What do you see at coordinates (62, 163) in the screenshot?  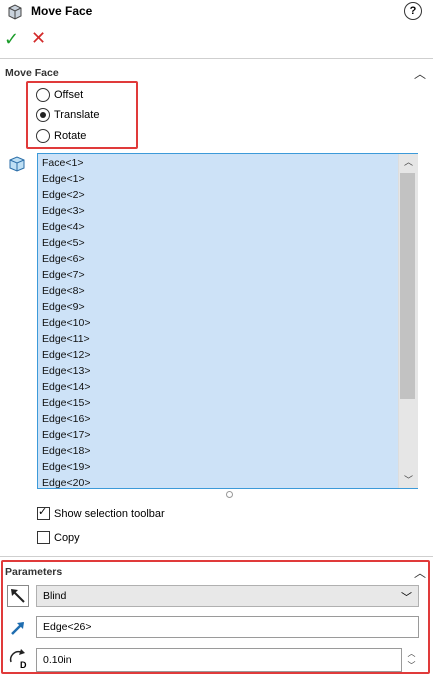 I see `list-item: Face<1>` at bounding box center [62, 163].